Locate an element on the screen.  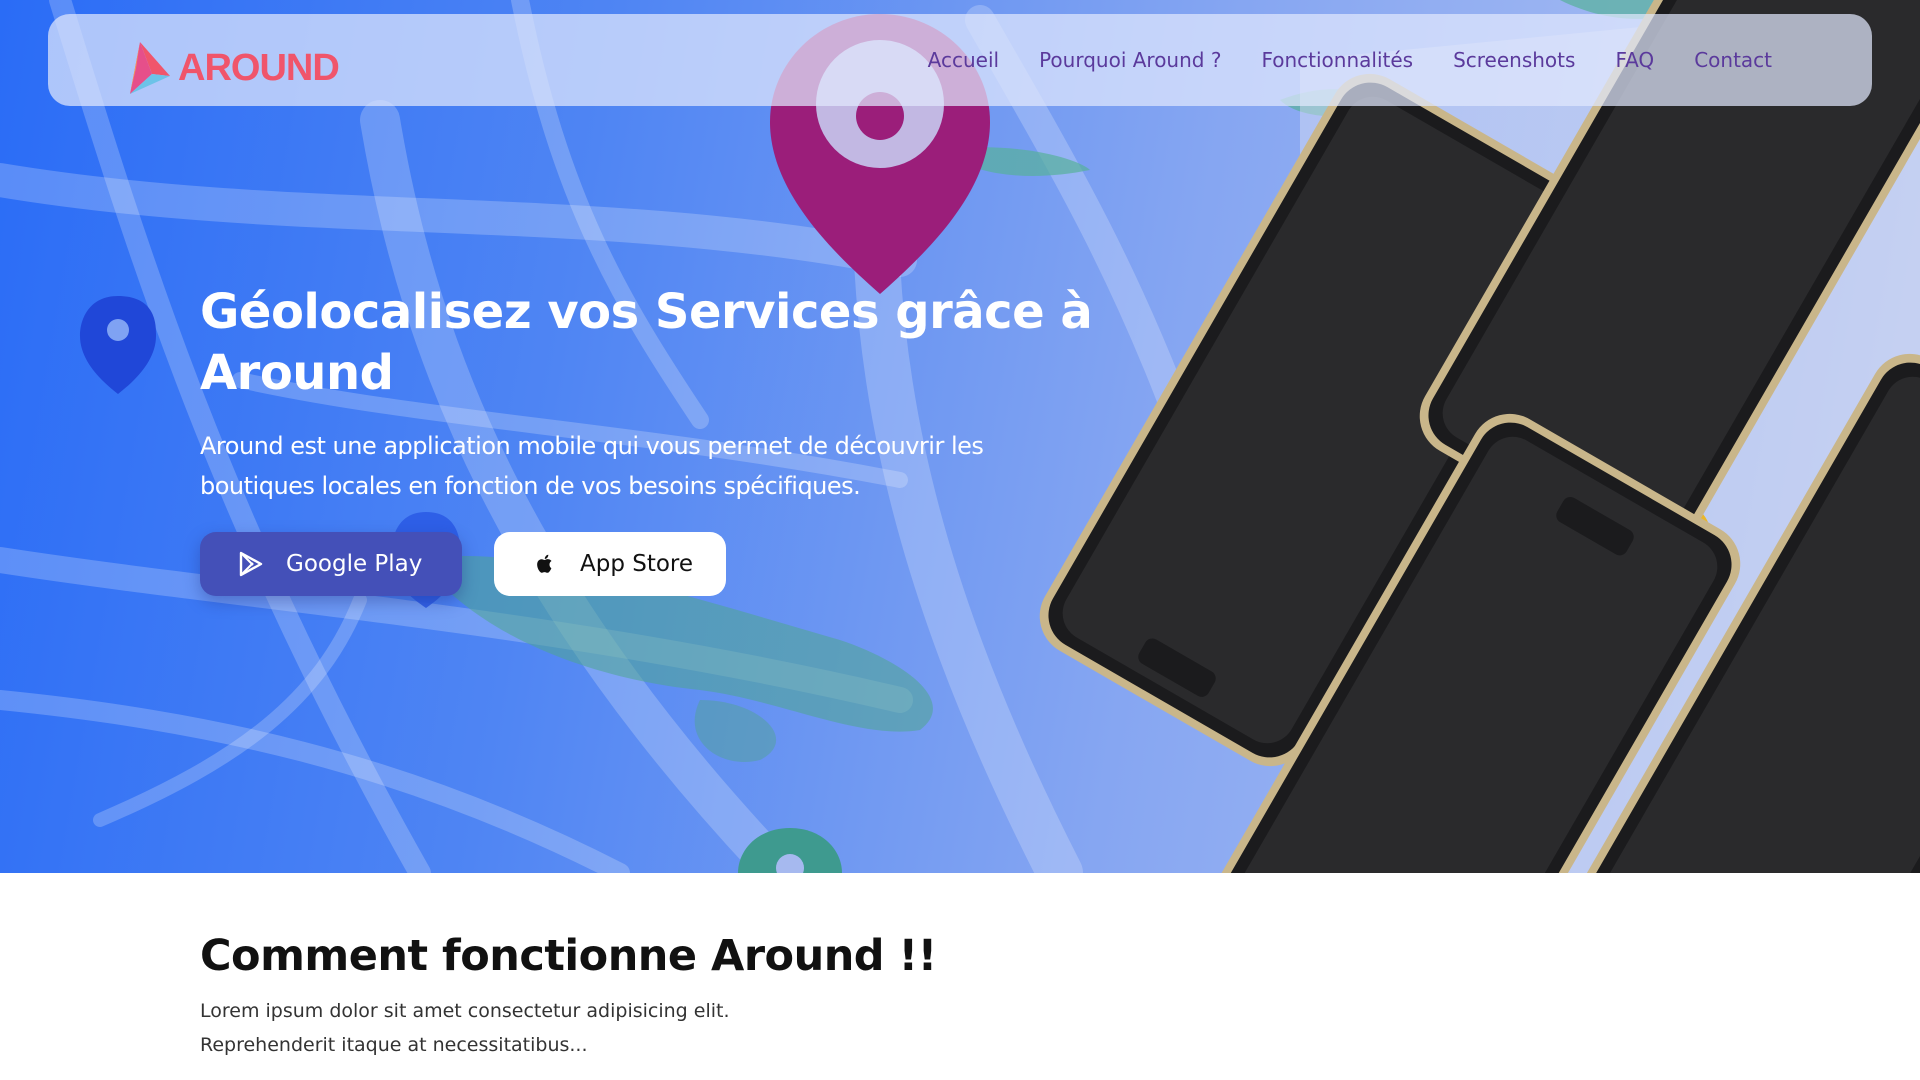
play-store-icon is located at coordinates (251, 564).